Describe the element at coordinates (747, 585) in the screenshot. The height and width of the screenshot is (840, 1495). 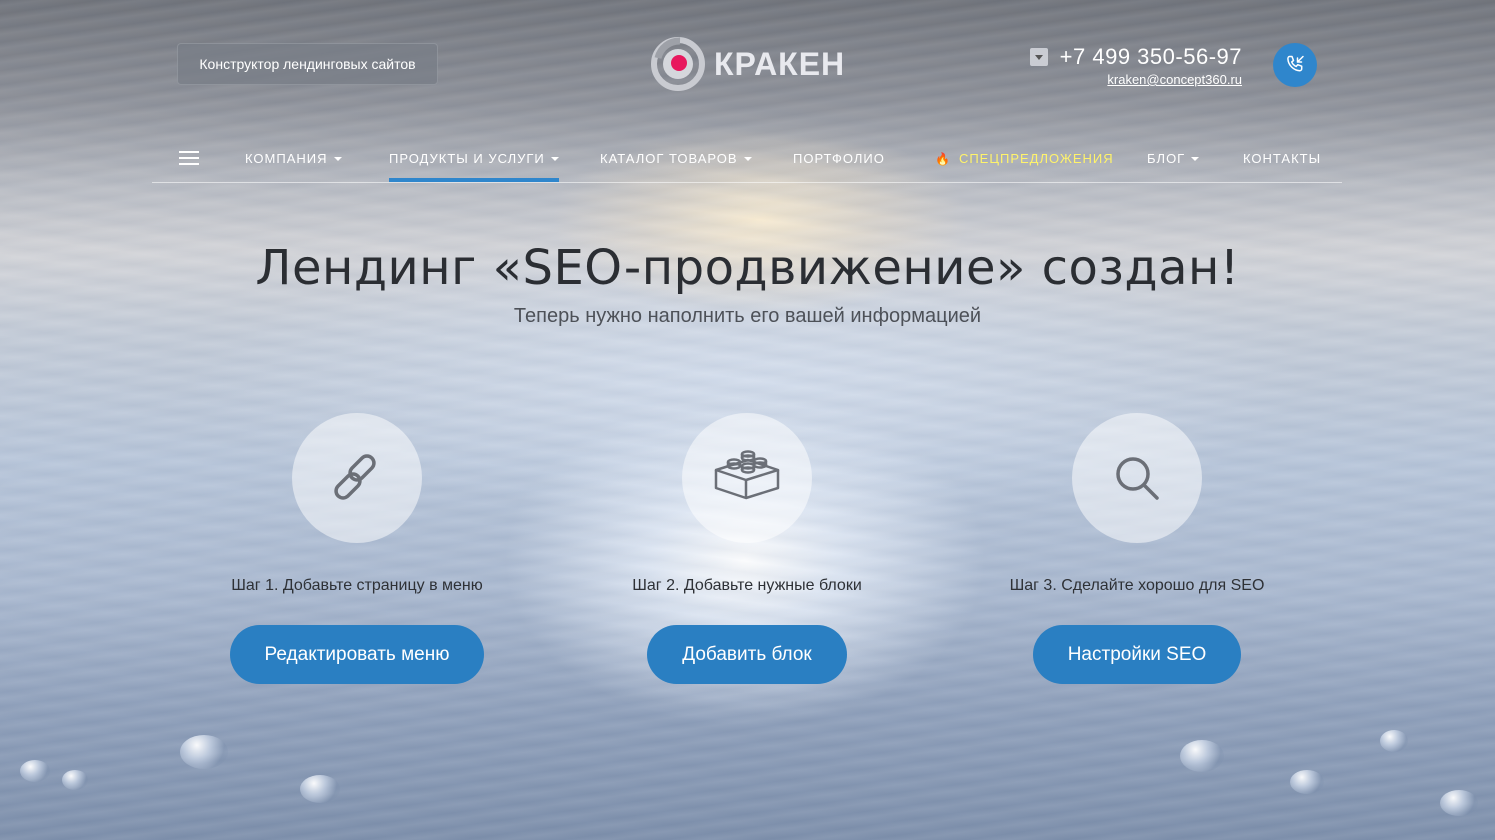
I see `step-text: Шаг 2. Добавьте нужные блоки` at that location.